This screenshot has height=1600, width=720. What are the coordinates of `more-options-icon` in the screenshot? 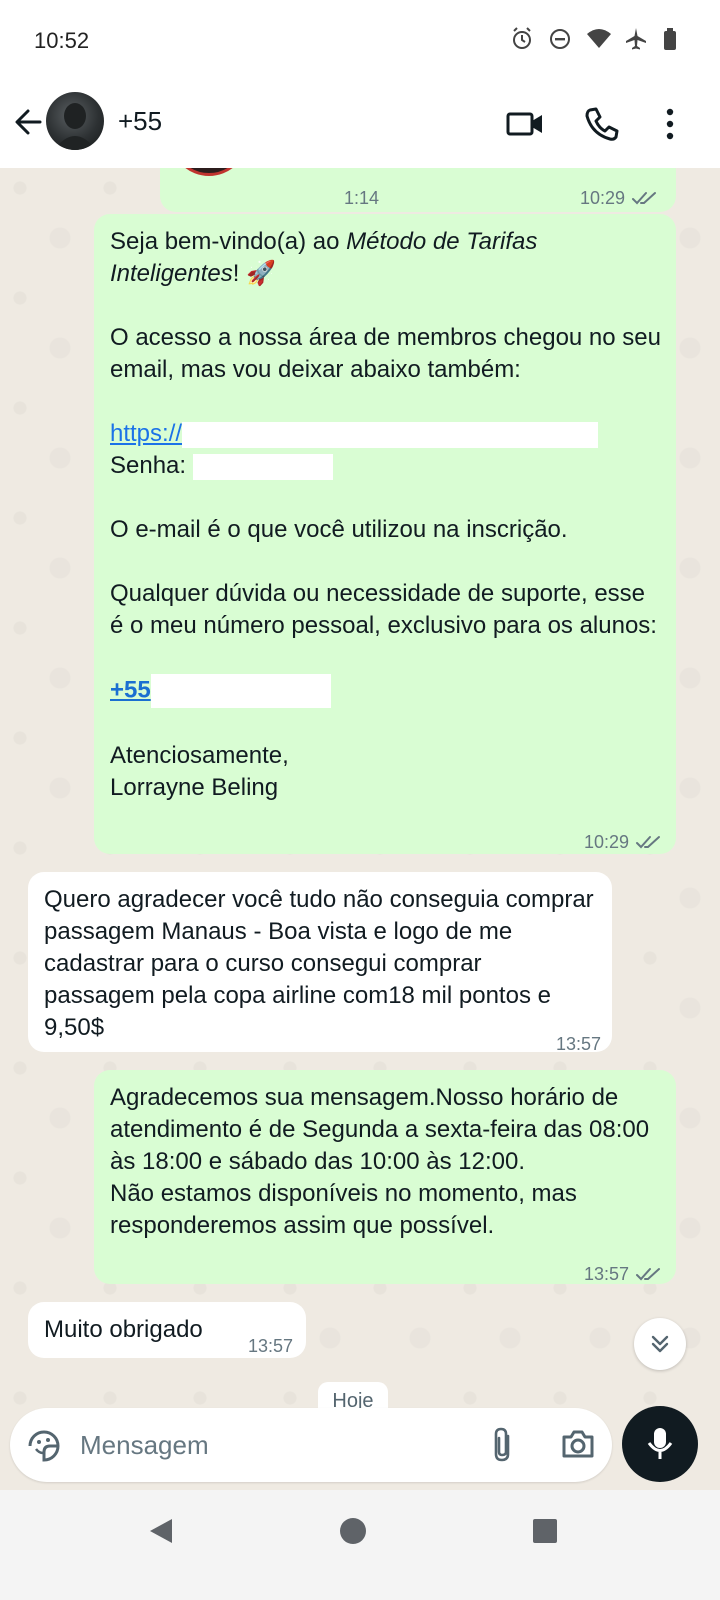 It's located at (670, 124).